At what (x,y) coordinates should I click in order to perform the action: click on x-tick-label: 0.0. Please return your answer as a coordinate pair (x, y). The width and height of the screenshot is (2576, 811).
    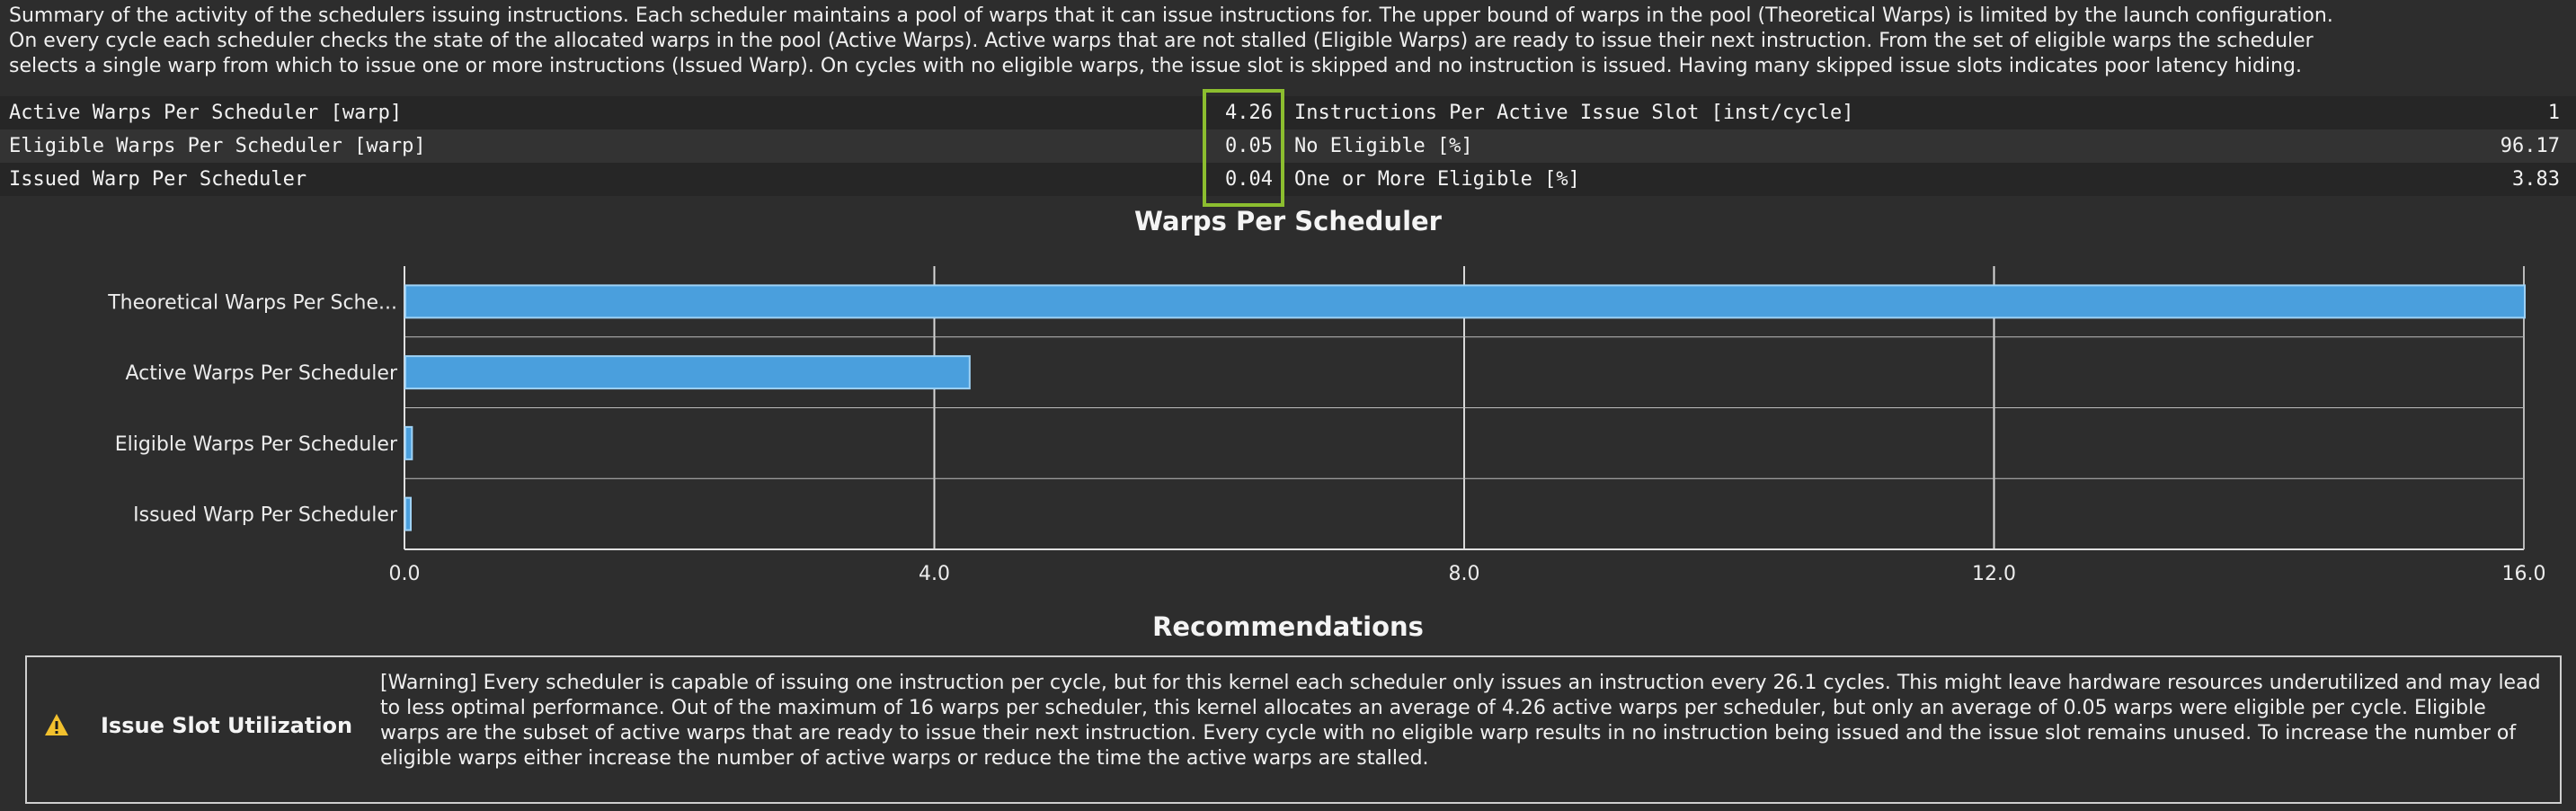
    Looking at the image, I should click on (405, 574).